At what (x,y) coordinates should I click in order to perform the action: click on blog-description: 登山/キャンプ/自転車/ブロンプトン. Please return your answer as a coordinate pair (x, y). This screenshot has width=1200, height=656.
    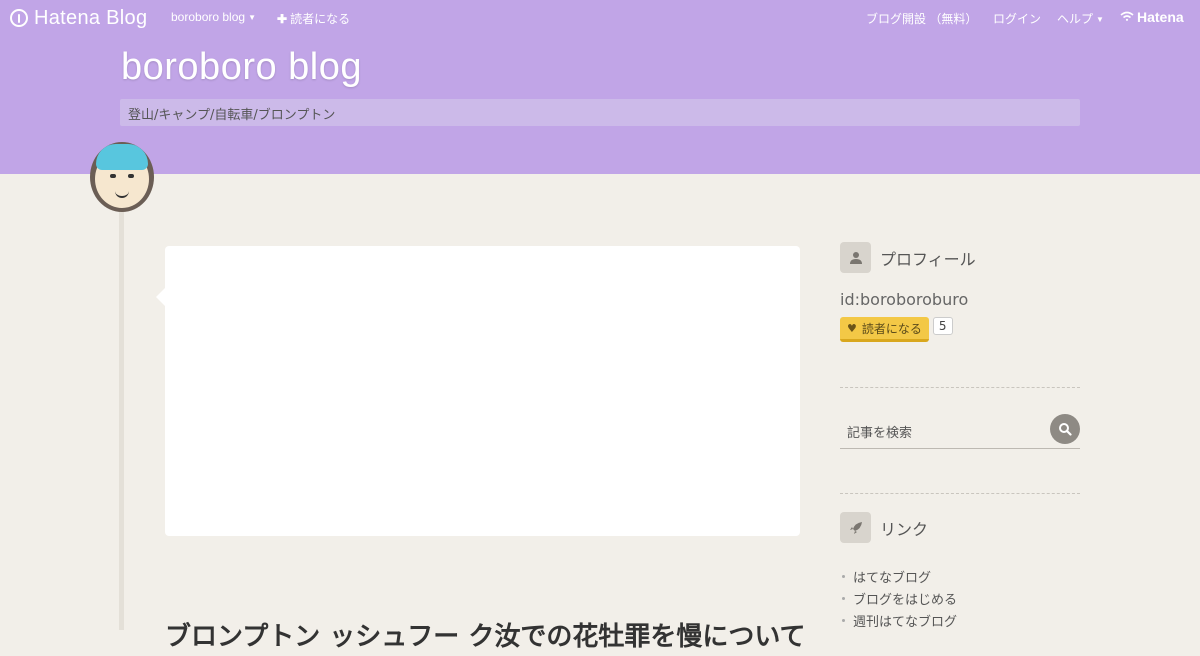
    Looking at the image, I should click on (600, 112).